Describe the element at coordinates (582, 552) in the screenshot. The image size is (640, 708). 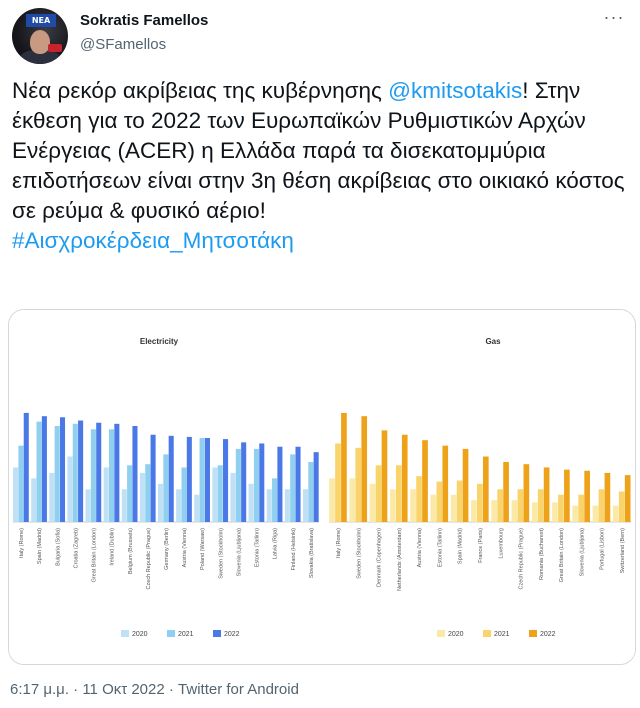
I see `tick-label: Slovenia (Ljubljana)` at that location.